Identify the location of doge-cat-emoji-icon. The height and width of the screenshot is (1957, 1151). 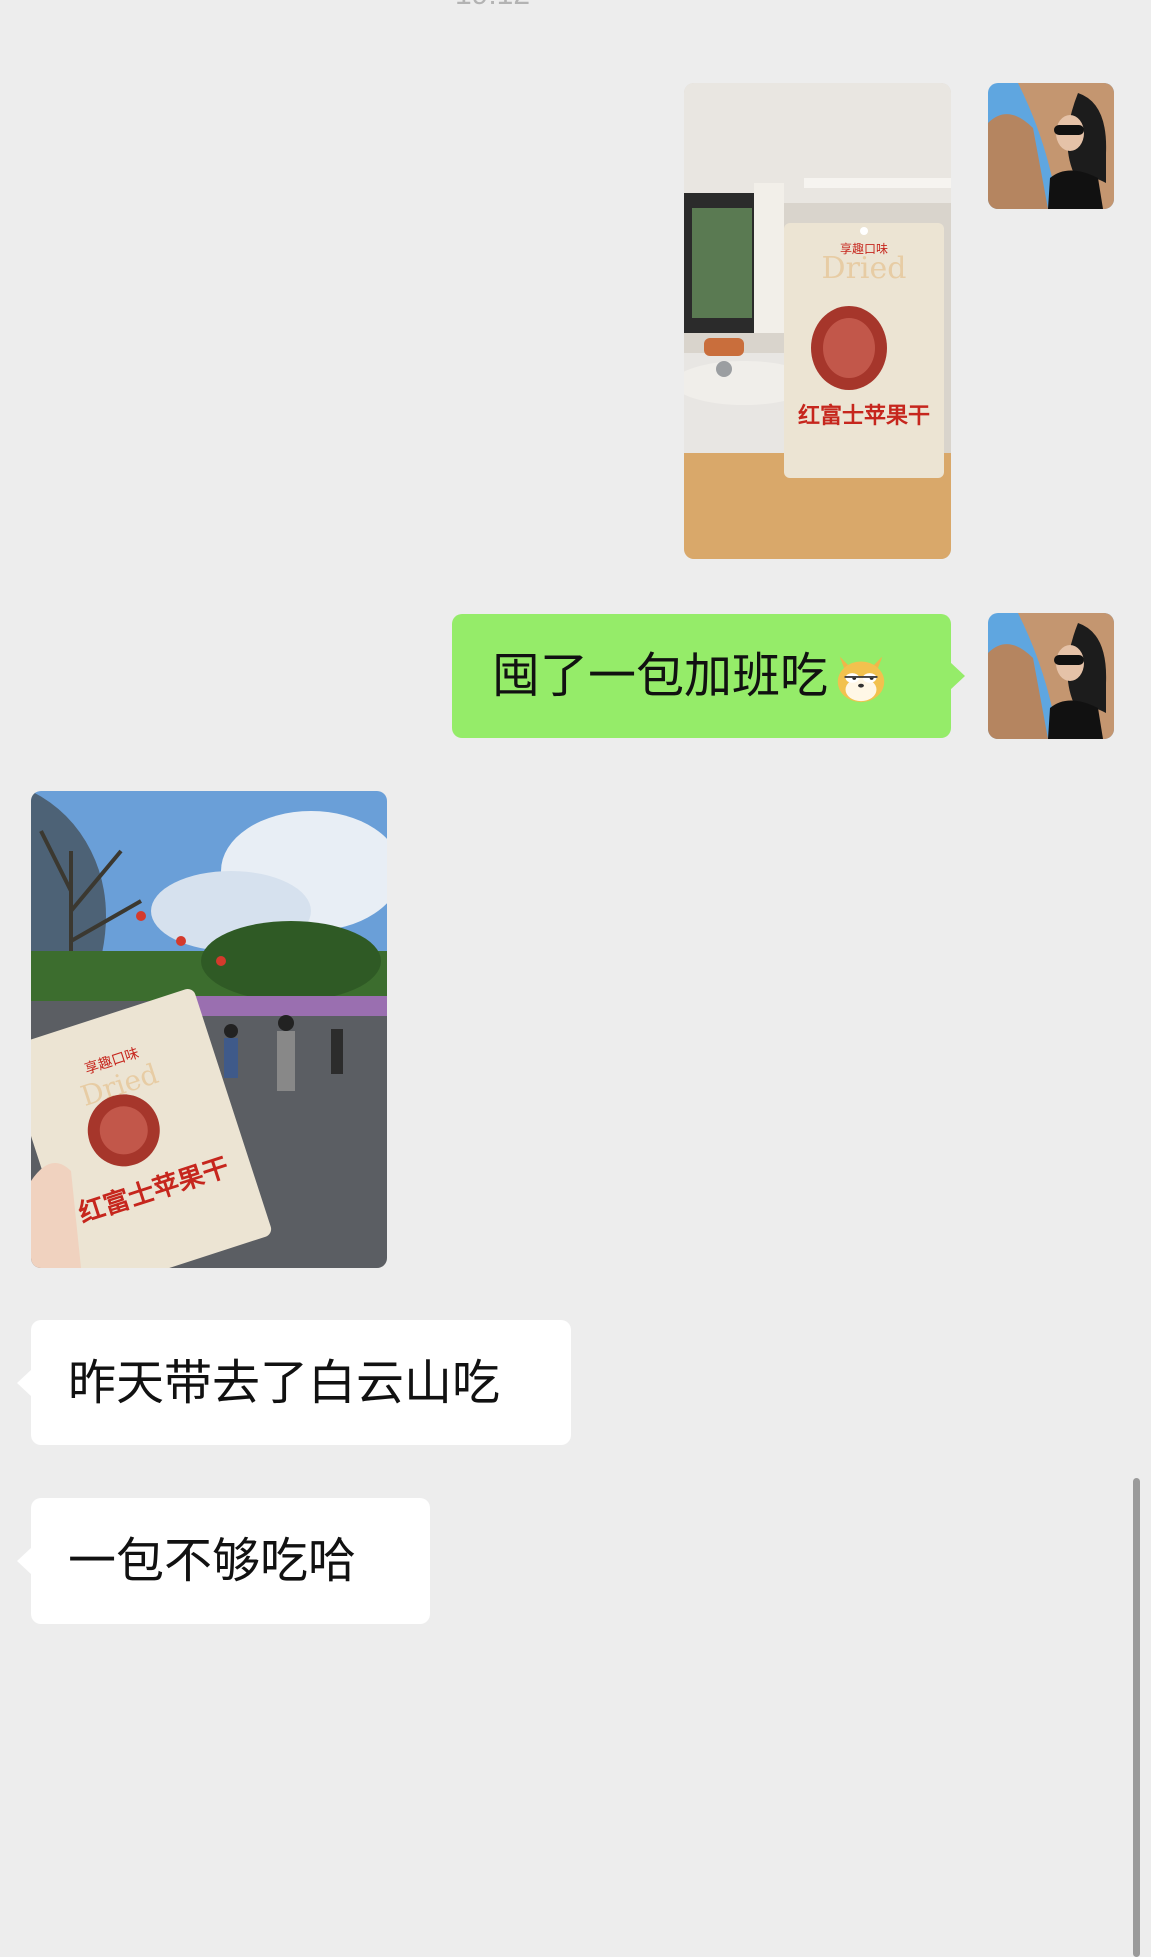
(861, 676).